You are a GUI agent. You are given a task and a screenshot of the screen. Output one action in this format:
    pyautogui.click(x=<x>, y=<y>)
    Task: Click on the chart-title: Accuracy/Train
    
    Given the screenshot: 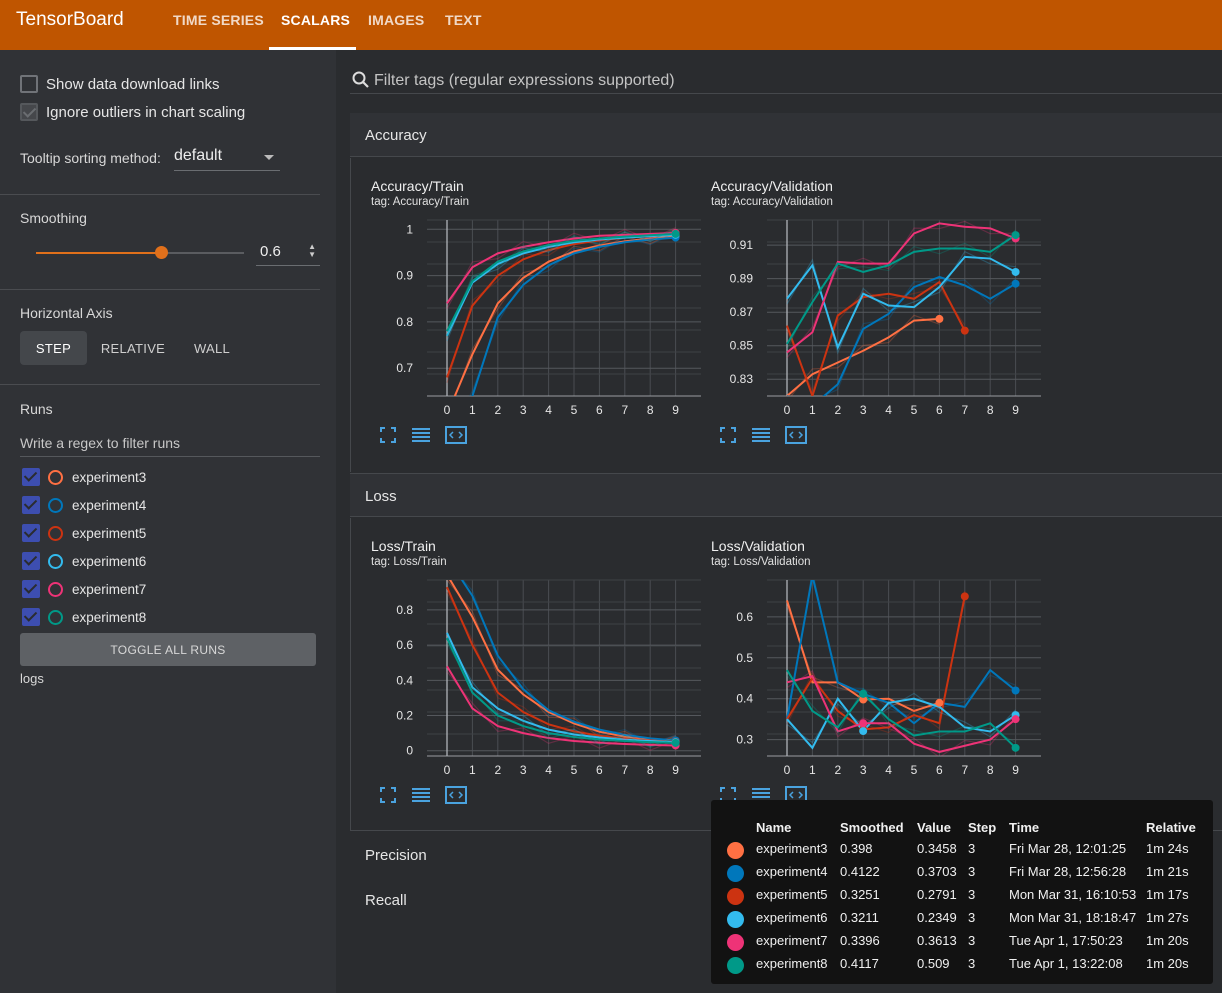 What is the action you would take?
    pyautogui.click(x=417, y=186)
    